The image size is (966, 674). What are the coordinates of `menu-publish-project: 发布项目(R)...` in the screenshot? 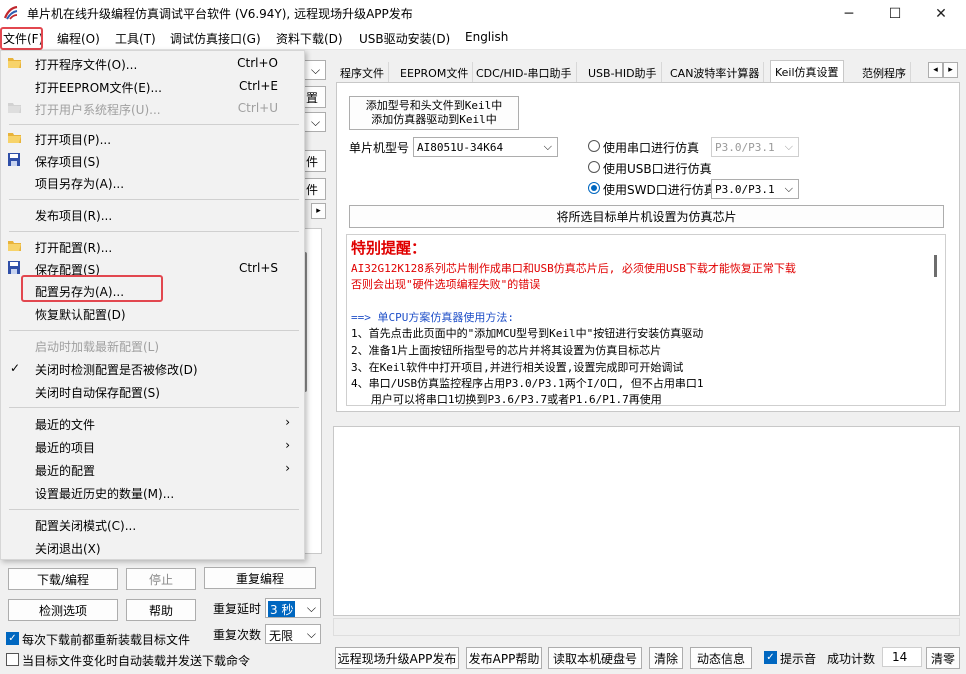 It's located at (152, 214).